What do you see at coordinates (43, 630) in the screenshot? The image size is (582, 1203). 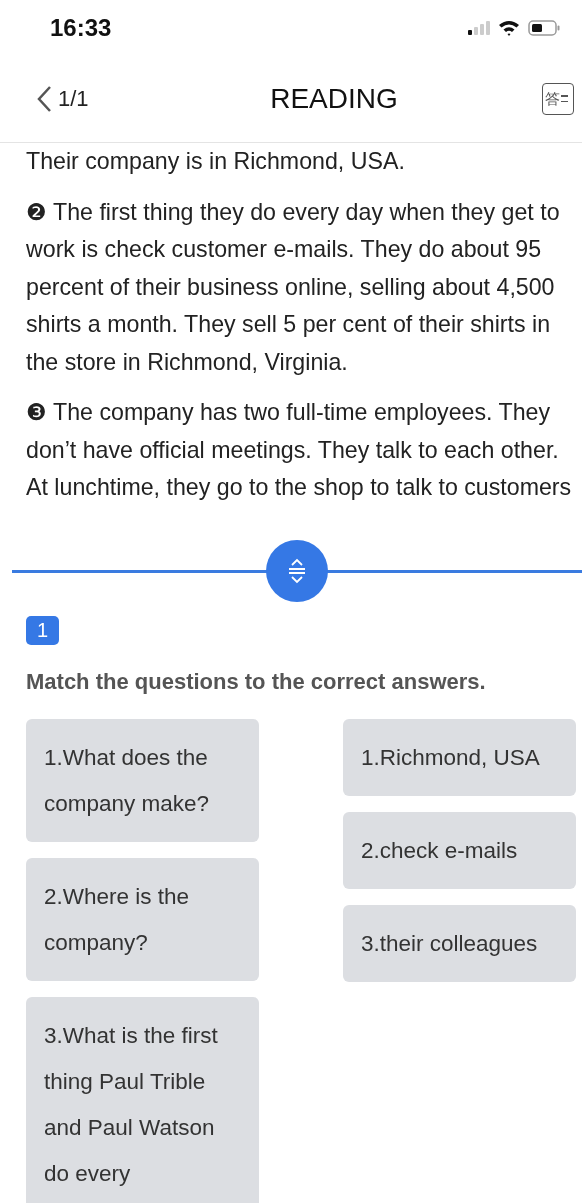 I see `question-number: 1` at bounding box center [43, 630].